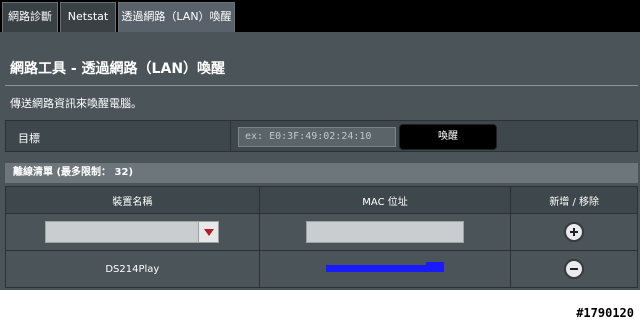 The height and width of the screenshot is (324, 640). I want to click on mac-input-cell, so click(385, 232).